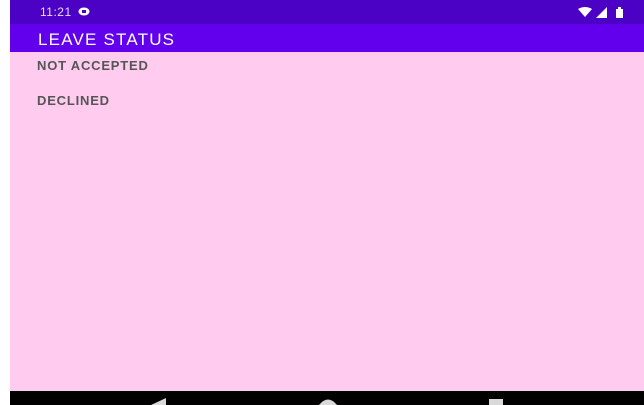 This screenshot has width=644, height=405. What do you see at coordinates (158, 401) in the screenshot?
I see `back-icon` at bounding box center [158, 401].